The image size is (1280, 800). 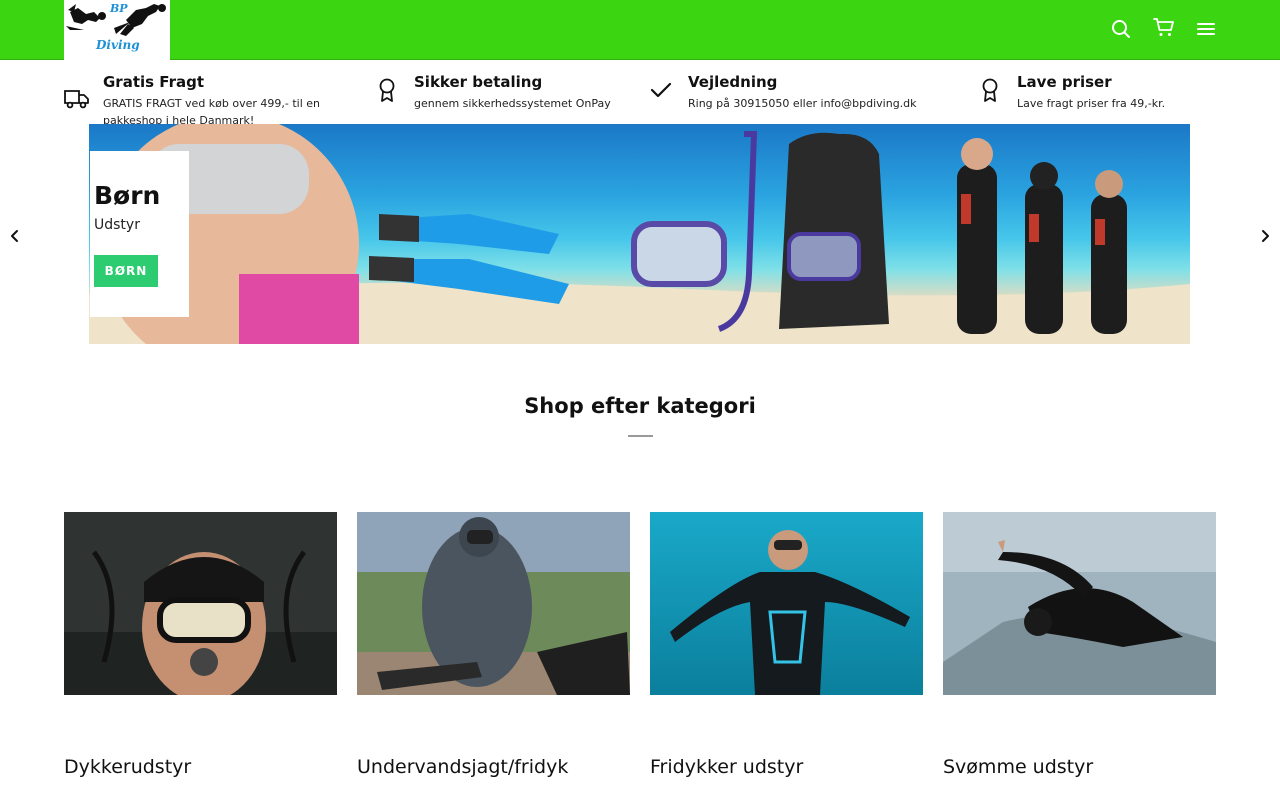 I want to click on logo: BP Diving, so click(x=117, y=30).